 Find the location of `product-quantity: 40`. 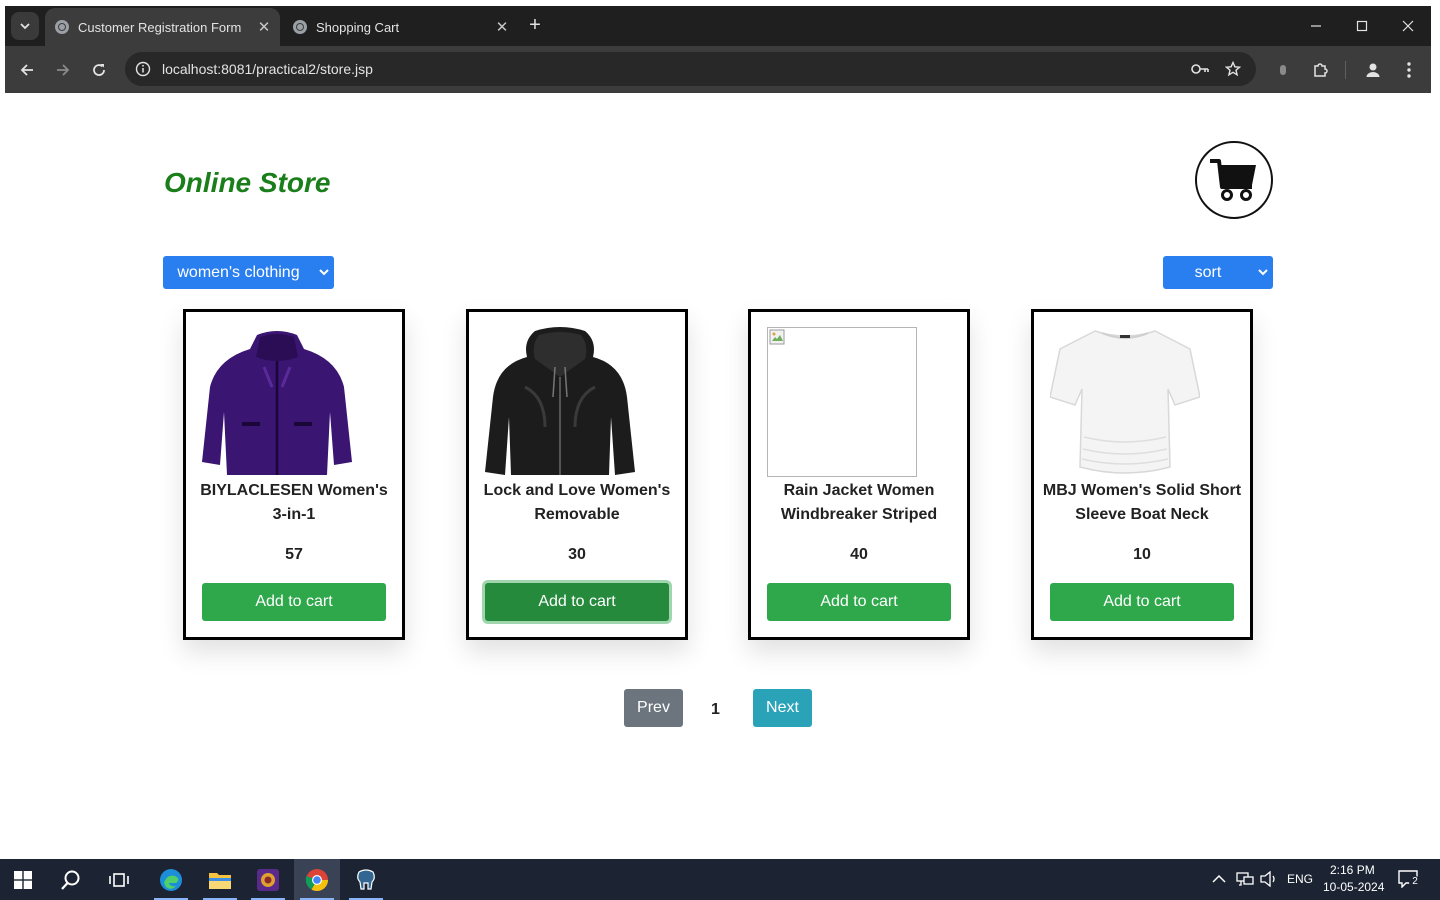

product-quantity: 40 is located at coordinates (859, 554).